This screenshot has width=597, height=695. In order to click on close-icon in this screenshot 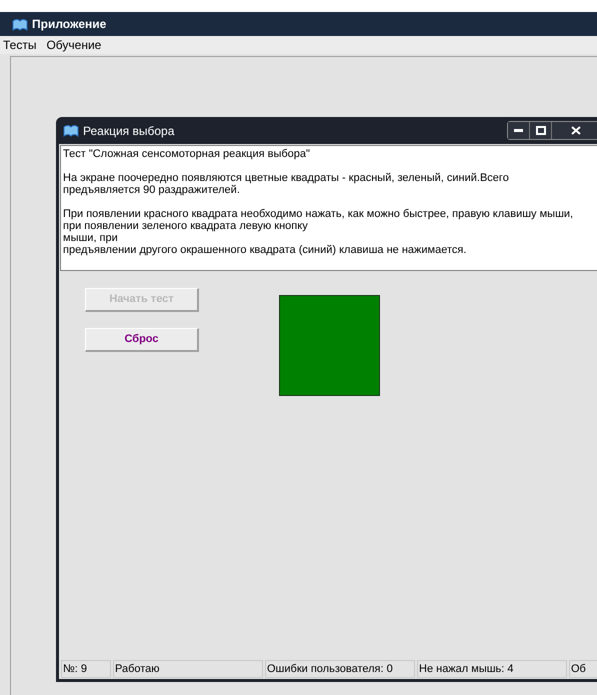, I will do `click(575, 130)`.